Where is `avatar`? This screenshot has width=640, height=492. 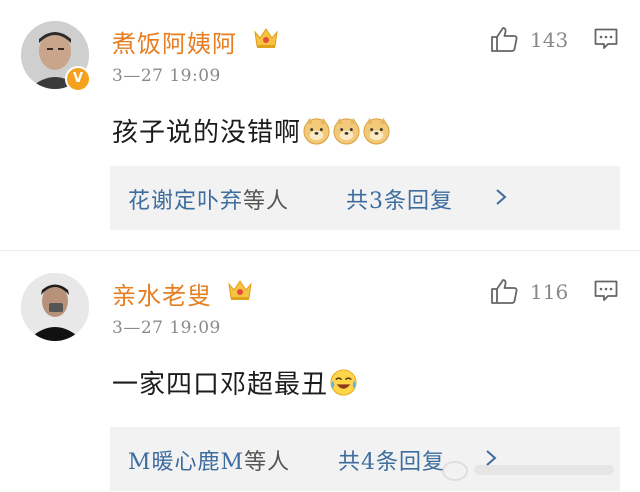
avatar is located at coordinates (55, 307).